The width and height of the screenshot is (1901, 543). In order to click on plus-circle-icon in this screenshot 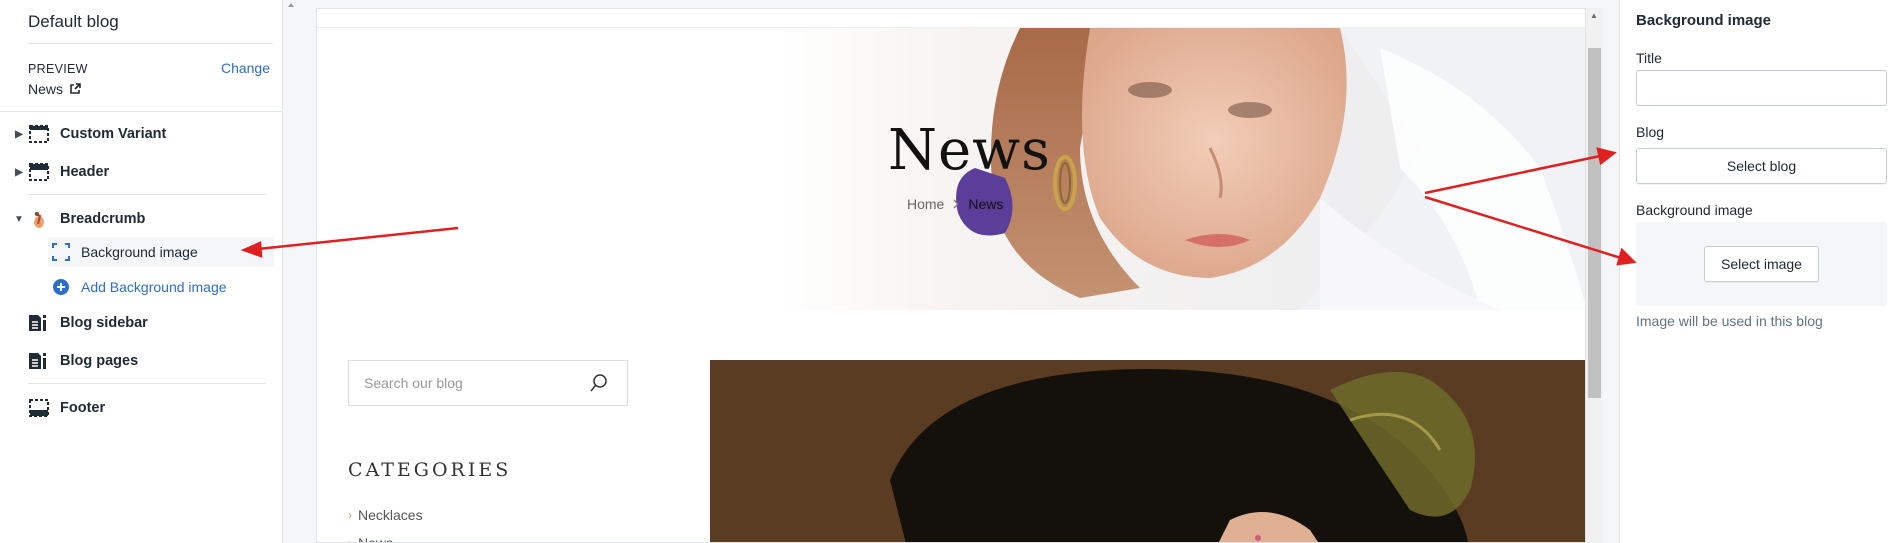, I will do `click(61, 287)`.